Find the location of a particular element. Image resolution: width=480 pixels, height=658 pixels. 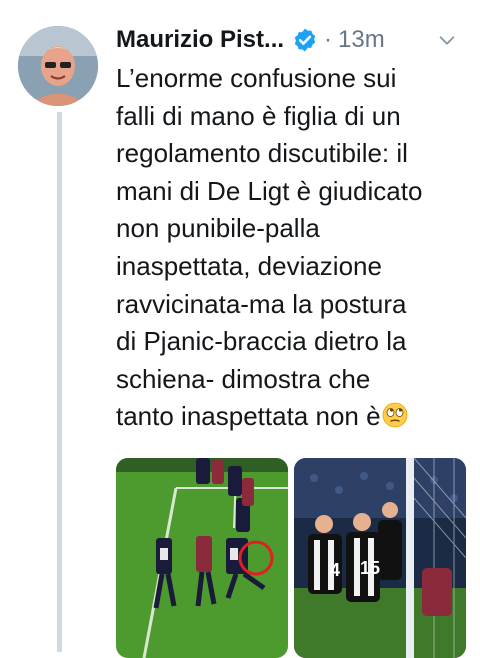

svg-text: 15 is located at coordinates (370, 568).